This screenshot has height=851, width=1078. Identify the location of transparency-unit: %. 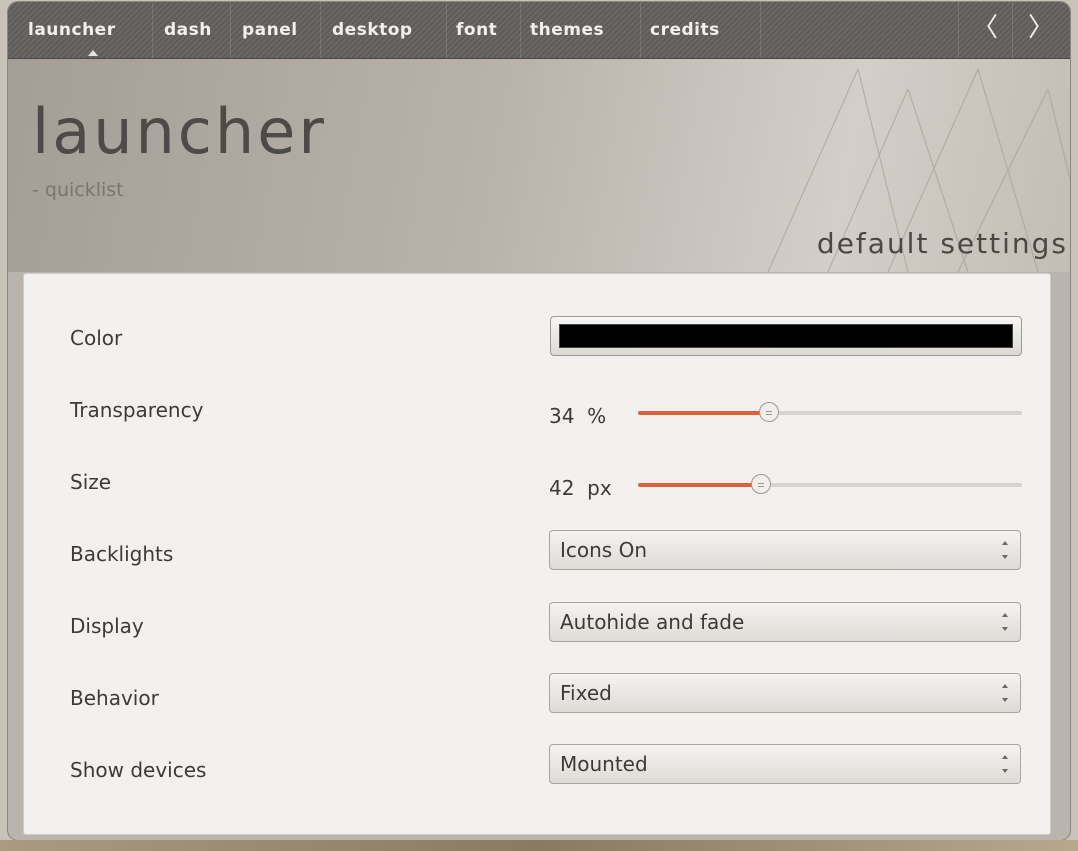
(597, 416).